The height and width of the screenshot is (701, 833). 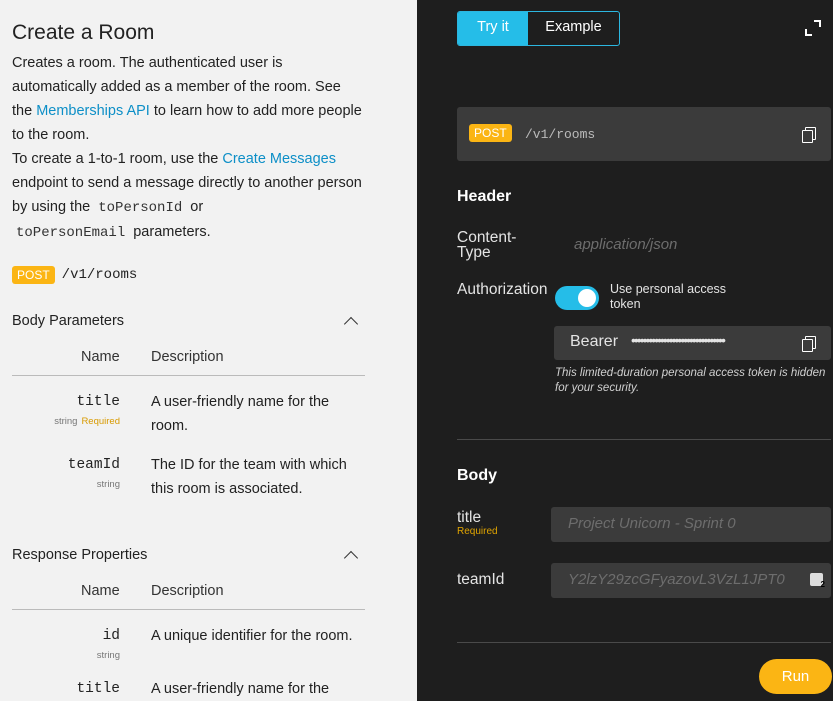 What do you see at coordinates (188, 321) in the screenshot?
I see `body-parameters-header: Body Parameters` at bounding box center [188, 321].